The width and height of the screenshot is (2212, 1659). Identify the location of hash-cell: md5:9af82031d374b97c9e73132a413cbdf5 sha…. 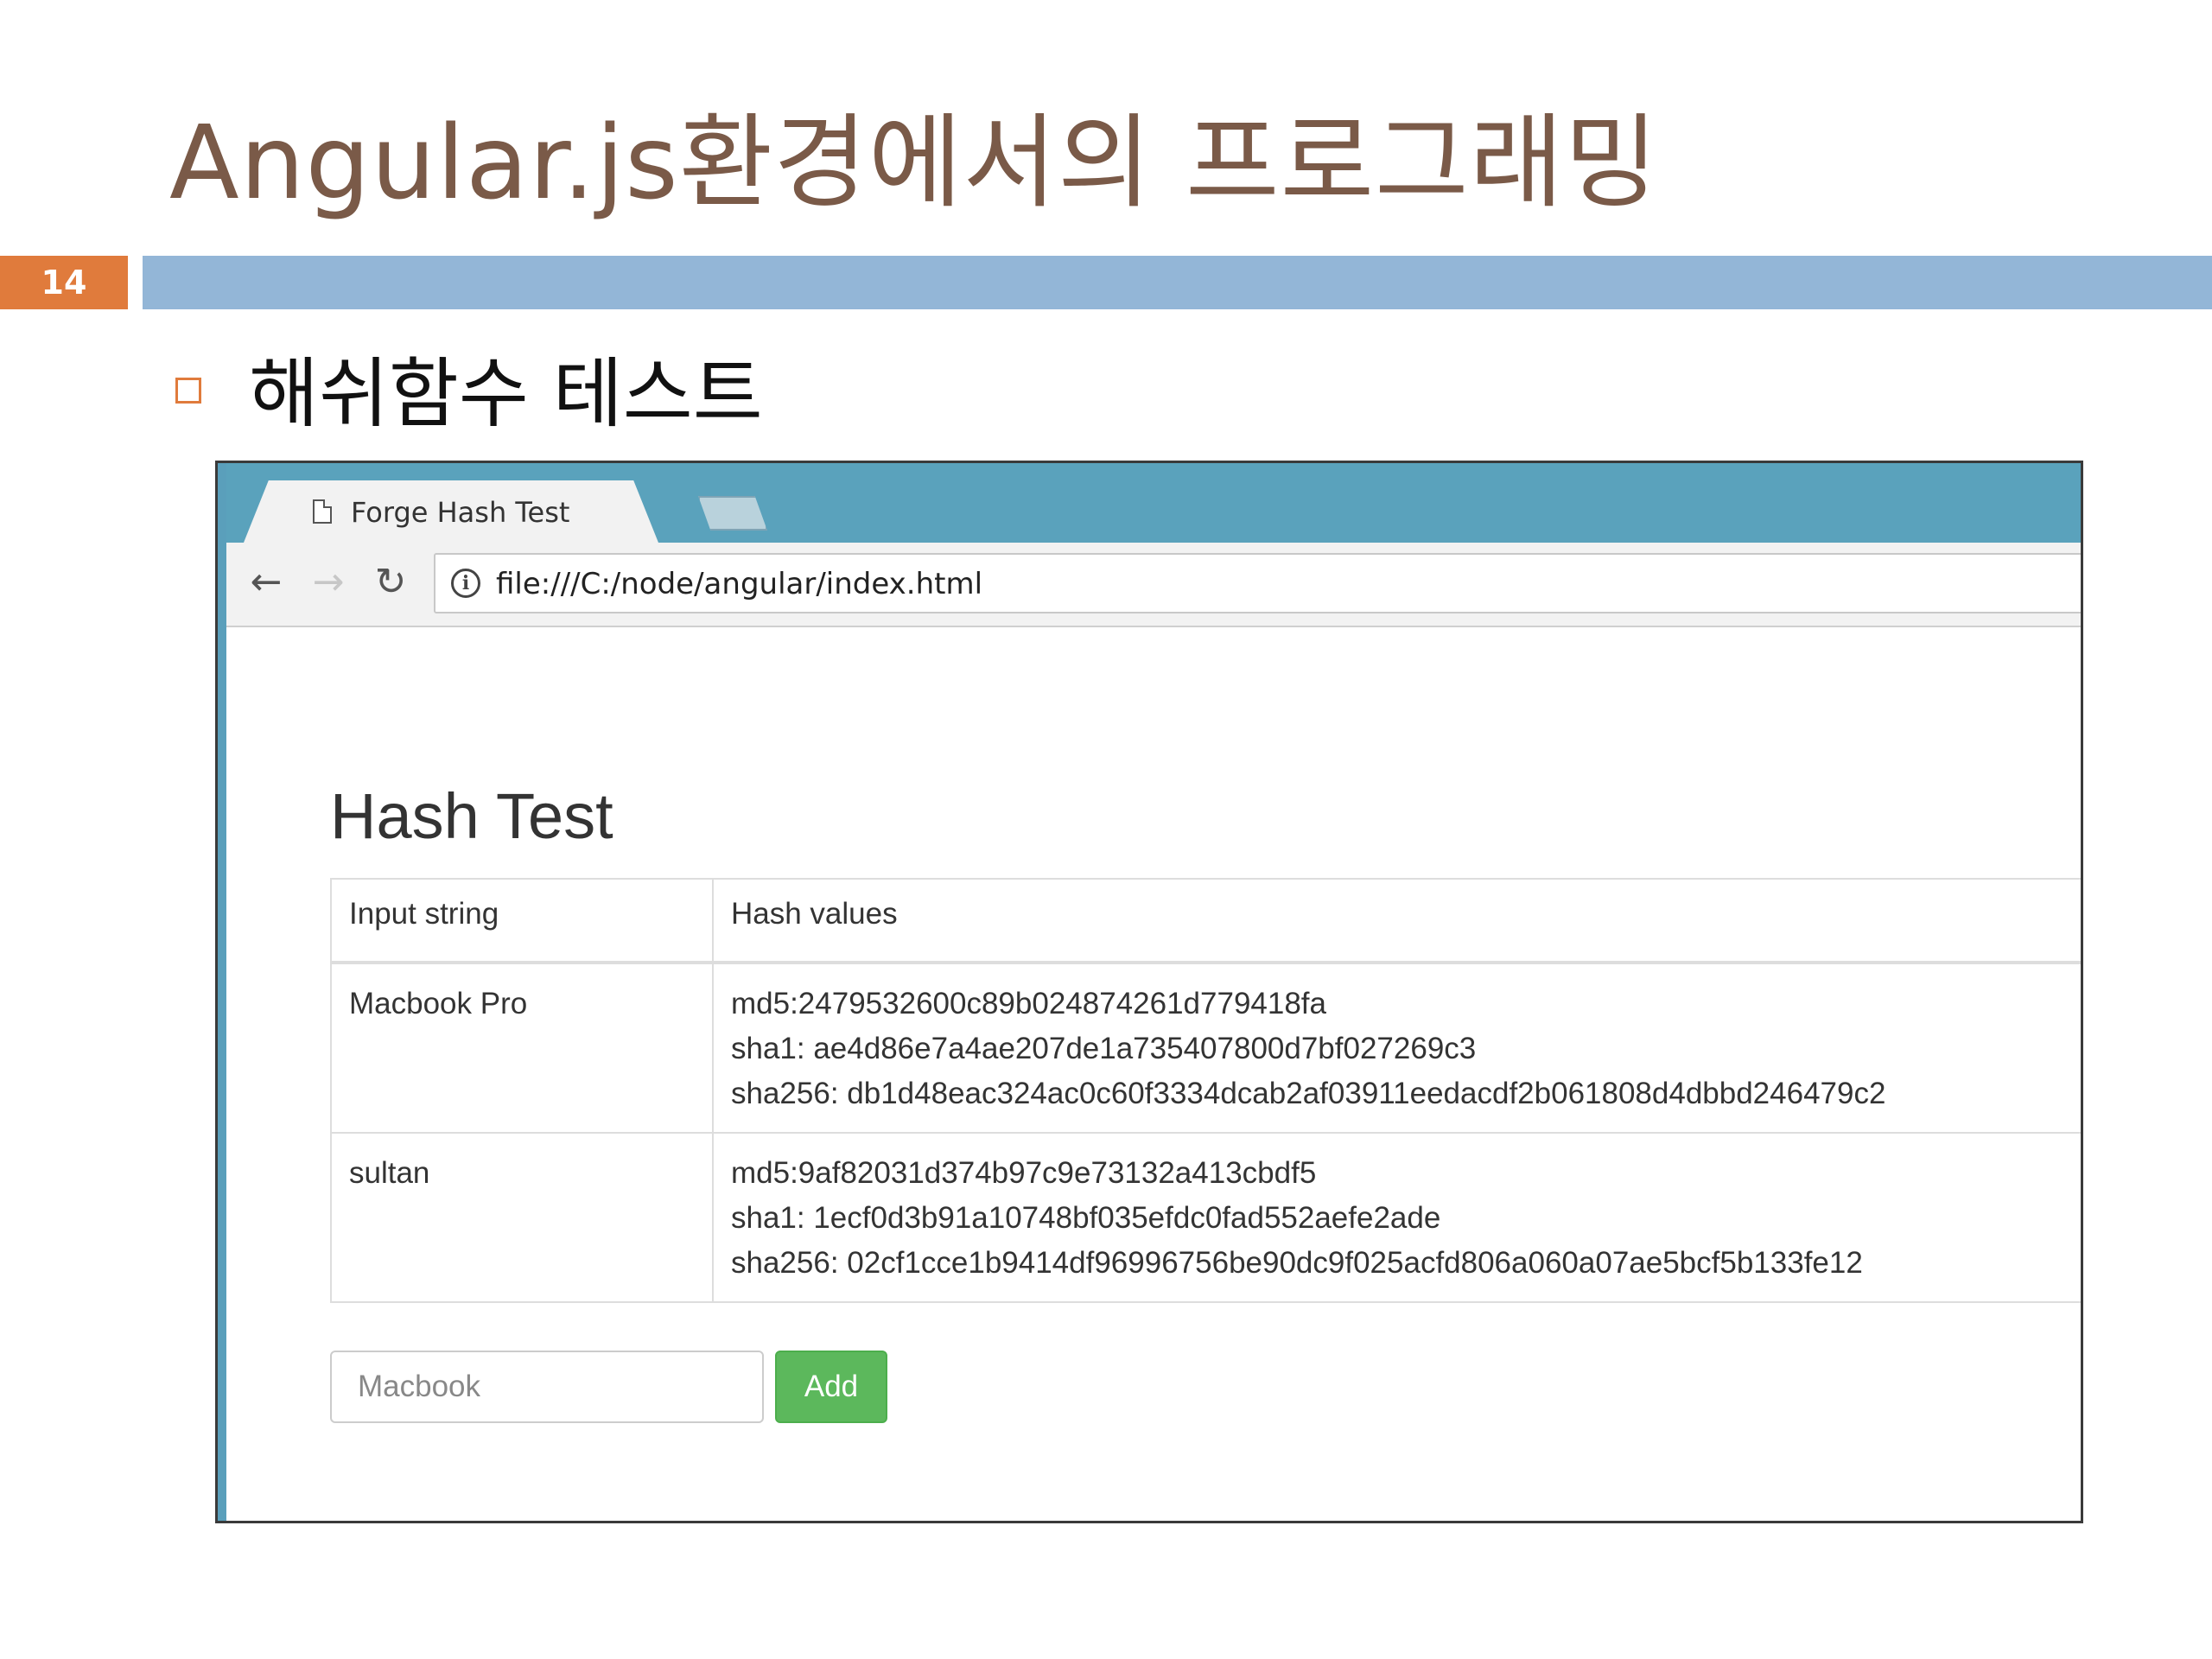
(1396, 1217).